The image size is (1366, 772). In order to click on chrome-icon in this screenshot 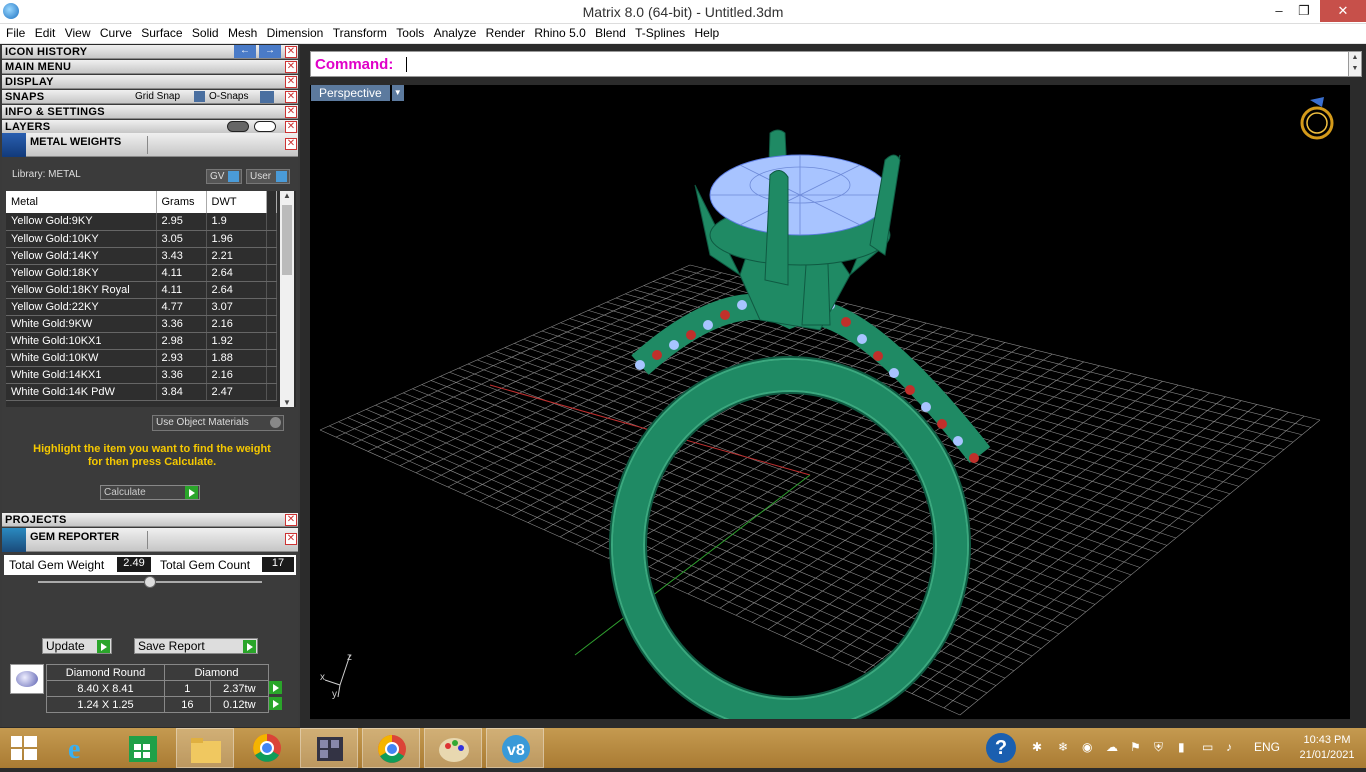, I will do `click(267, 748)`.